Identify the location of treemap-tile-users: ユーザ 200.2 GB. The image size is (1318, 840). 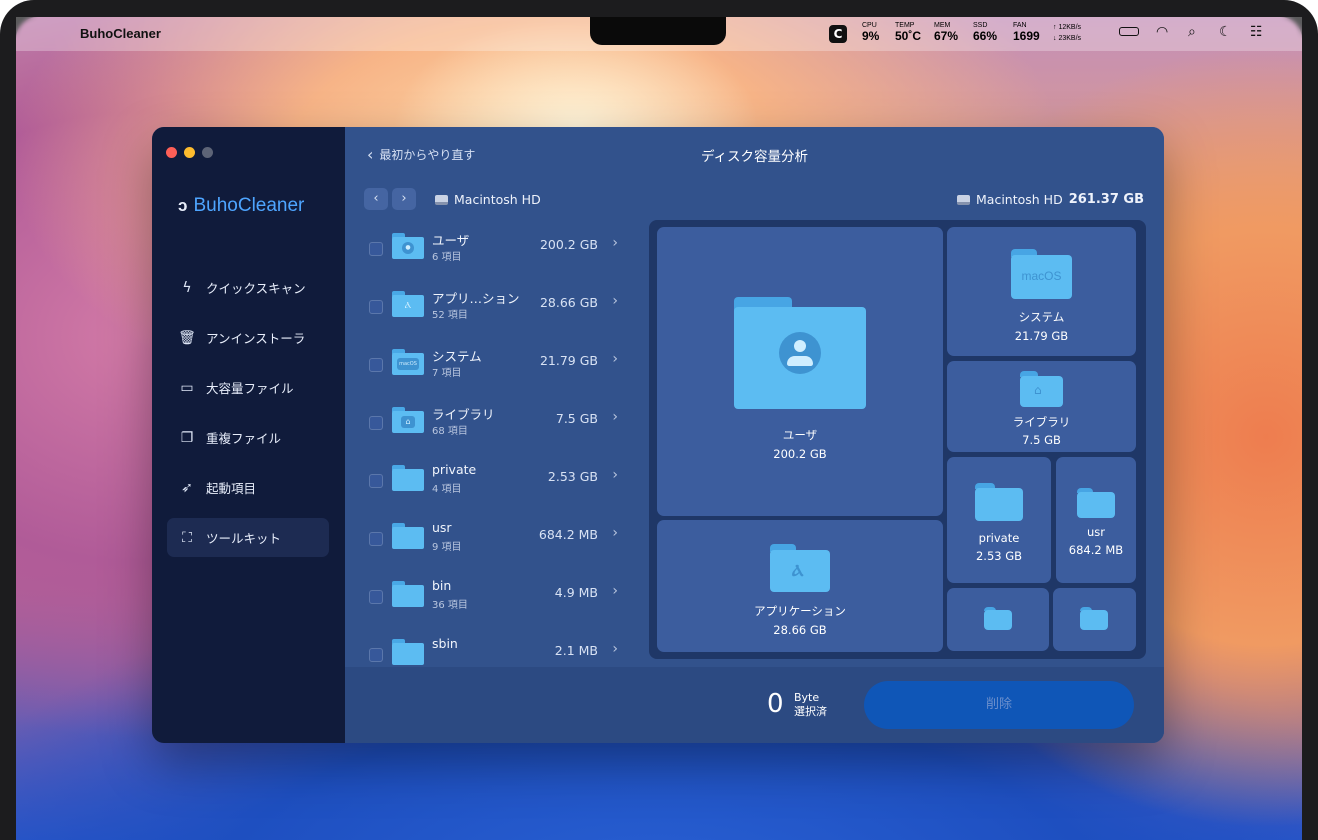
(800, 371).